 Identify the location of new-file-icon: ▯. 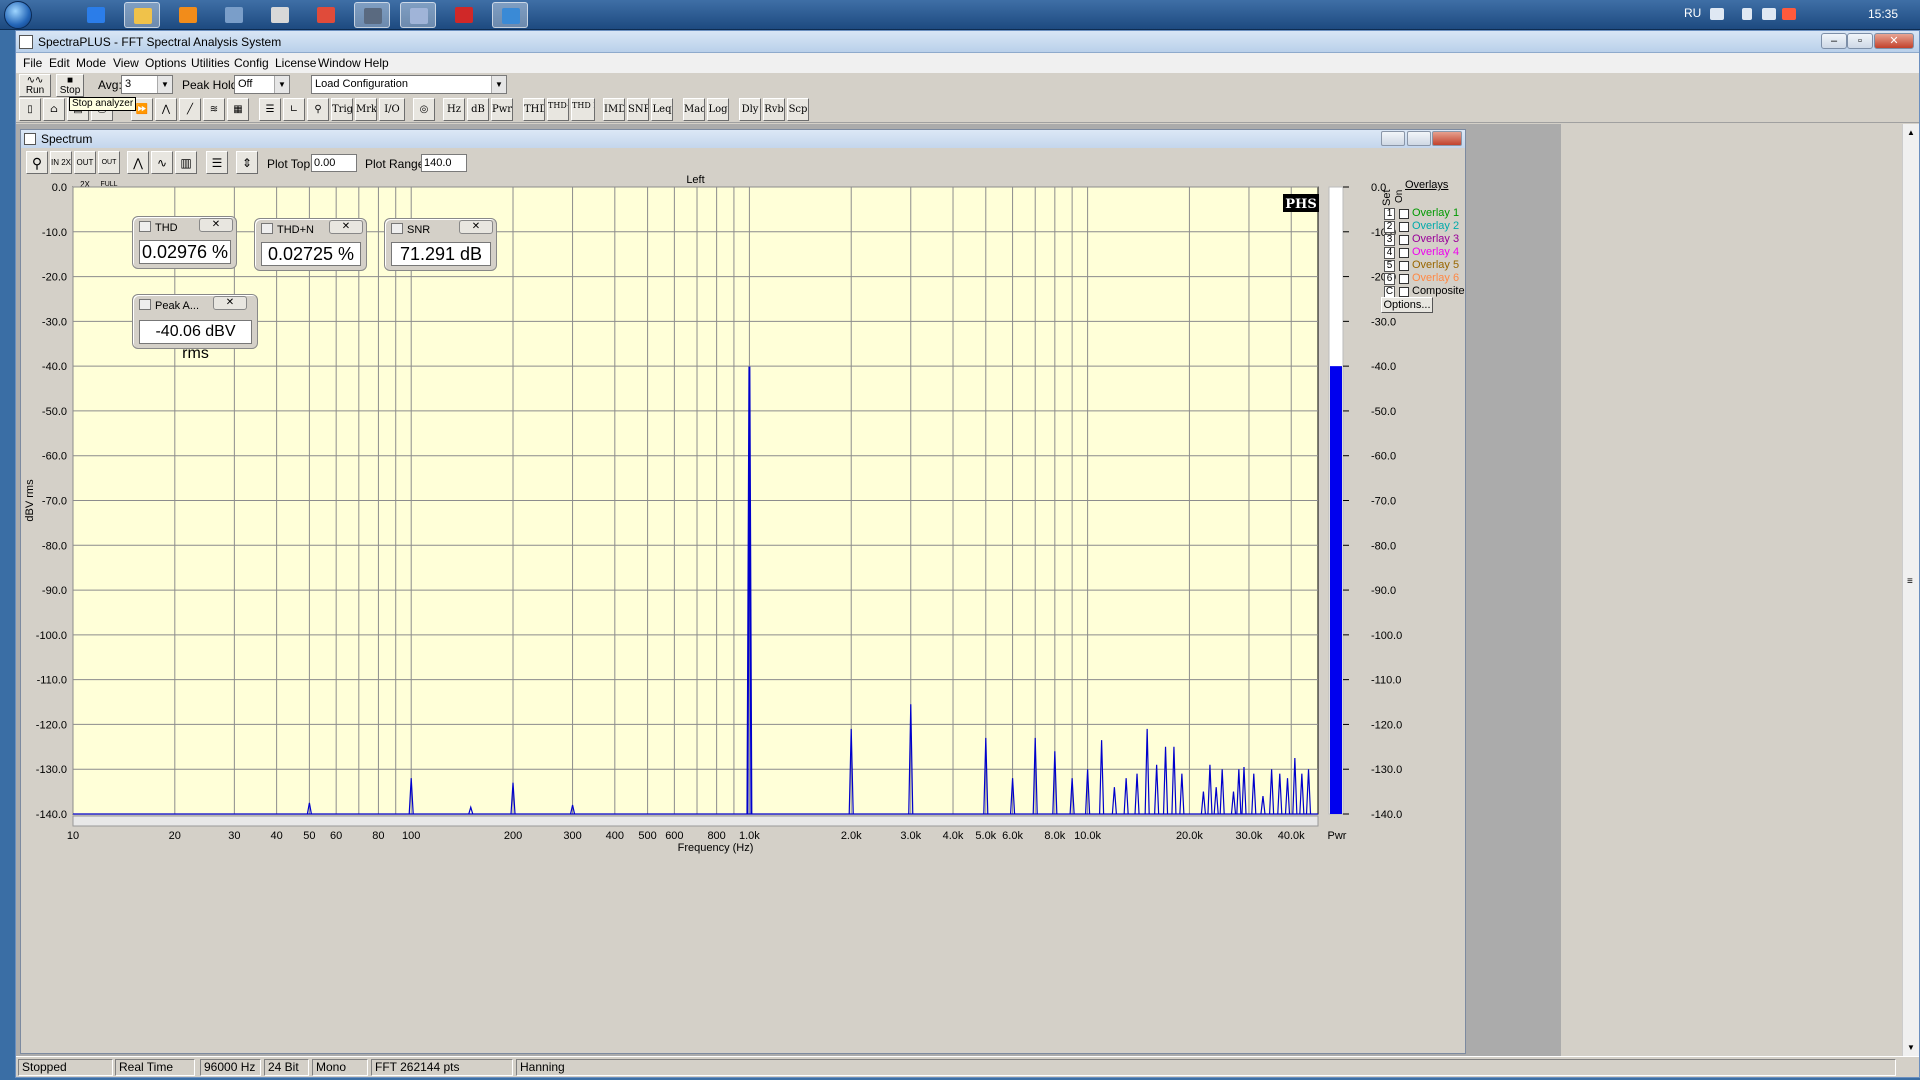
(30, 109).